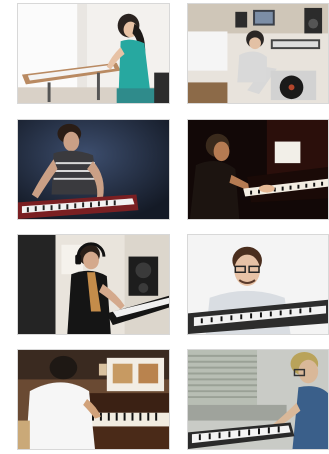  What do you see at coordinates (258, 169) in the screenshot?
I see `photo-man-grand-piano` at bounding box center [258, 169].